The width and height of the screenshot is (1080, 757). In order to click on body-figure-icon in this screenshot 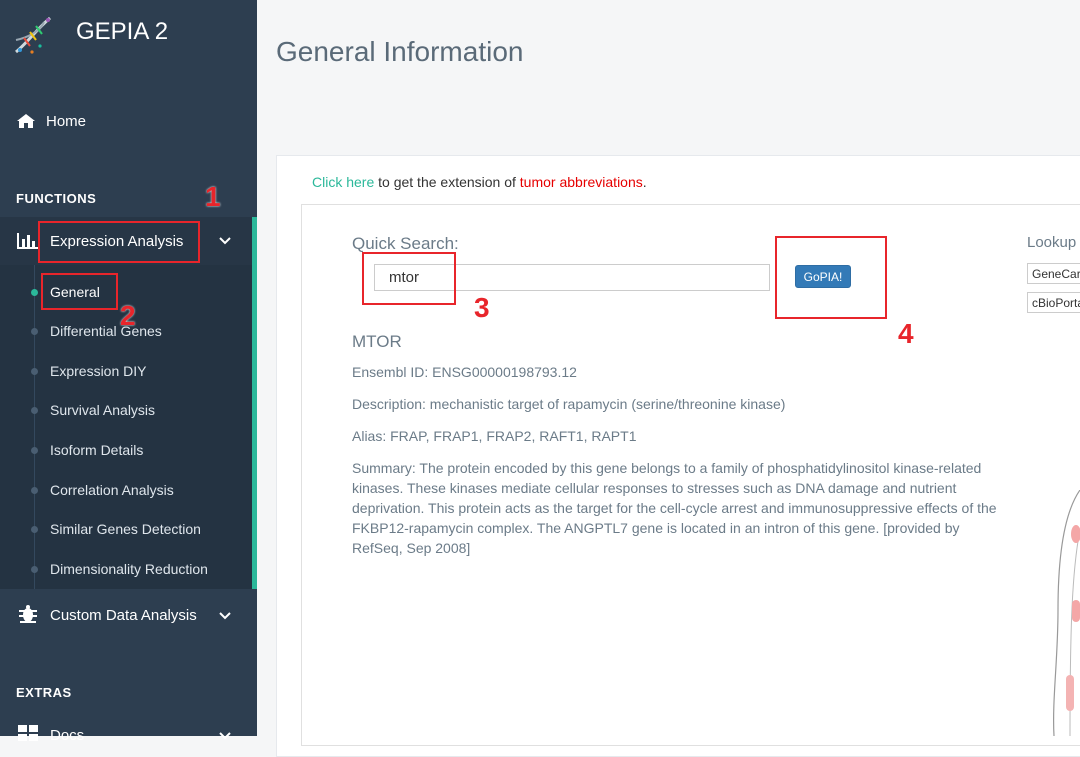, I will do `click(1058, 613)`.